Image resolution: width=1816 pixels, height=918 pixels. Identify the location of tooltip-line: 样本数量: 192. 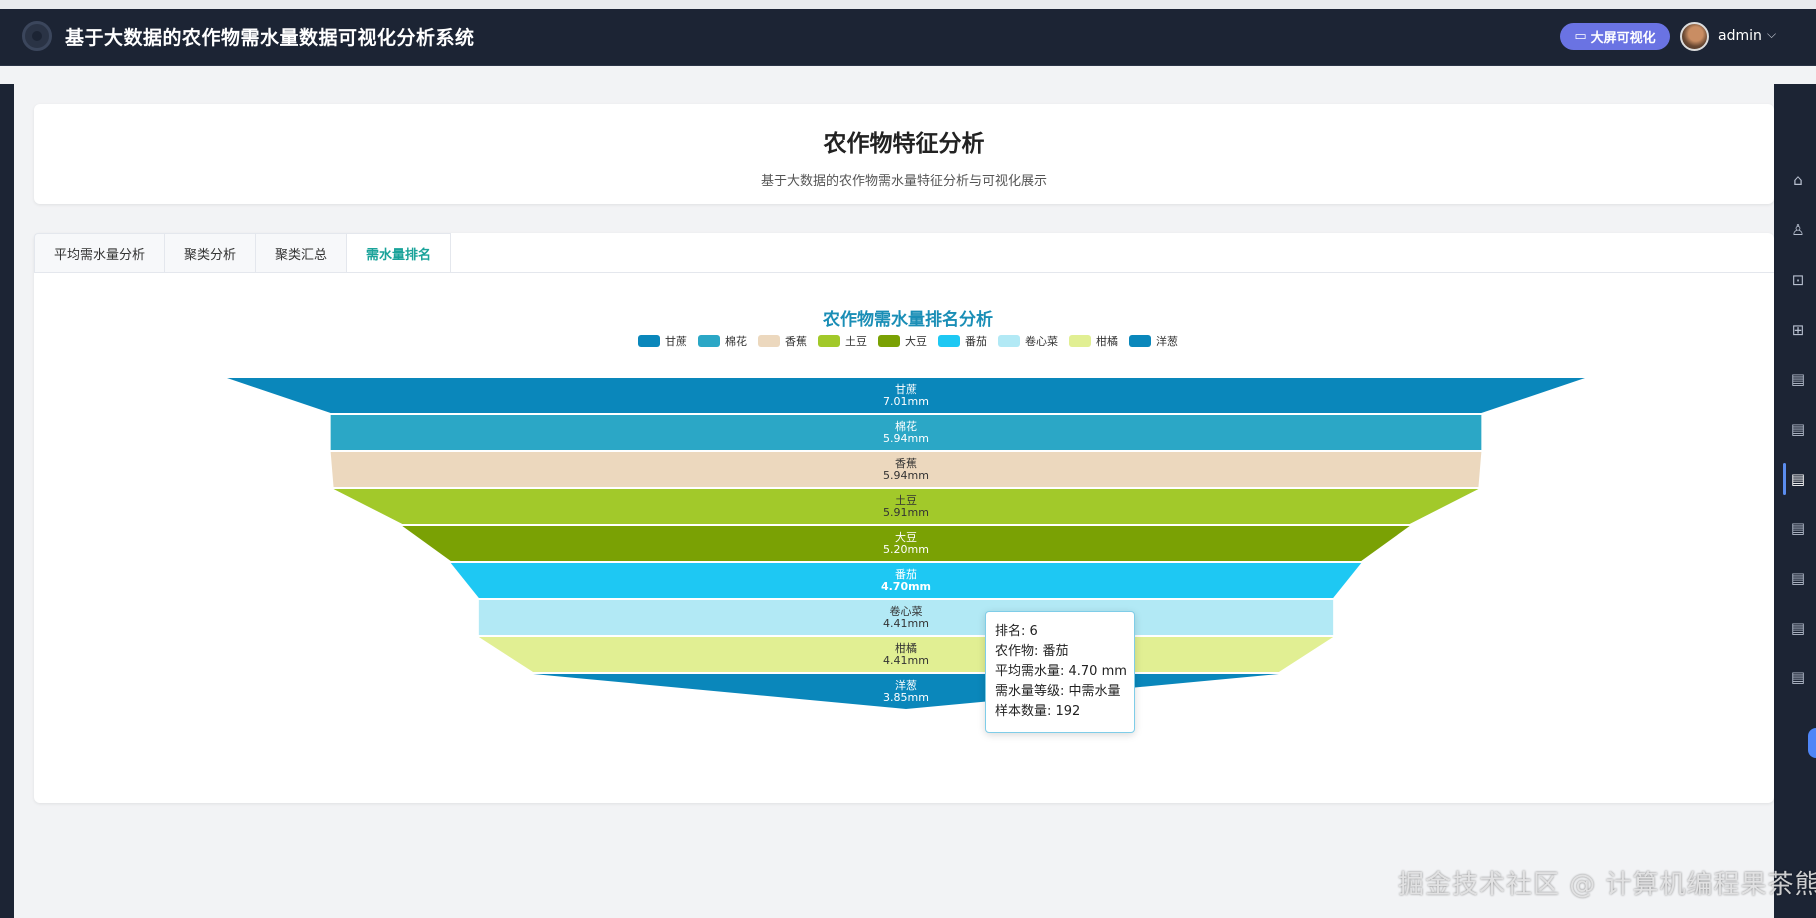
(1038, 711).